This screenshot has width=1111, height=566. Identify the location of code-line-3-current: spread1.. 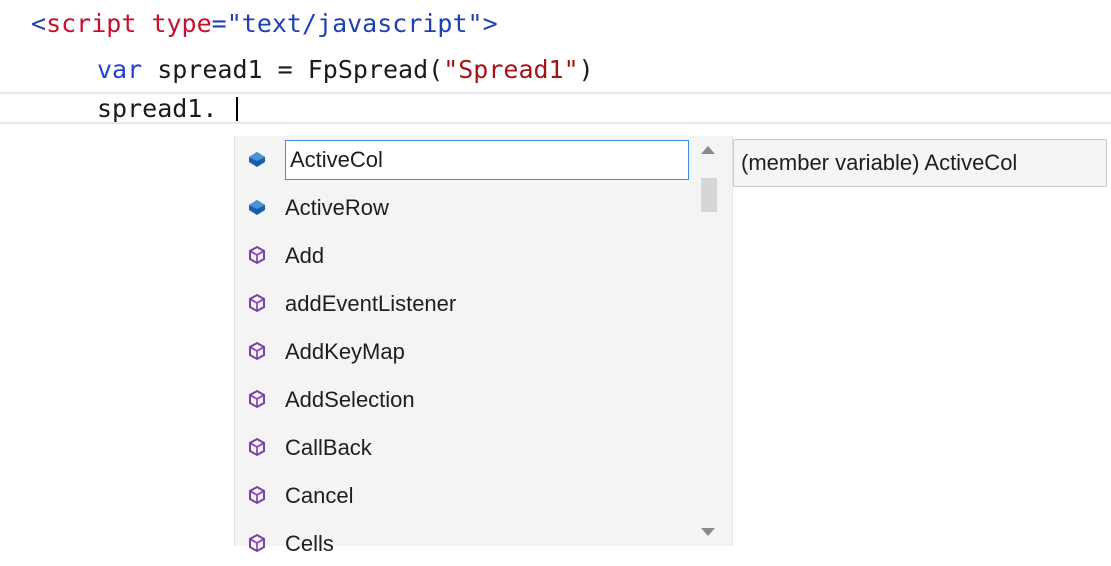
(555, 108).